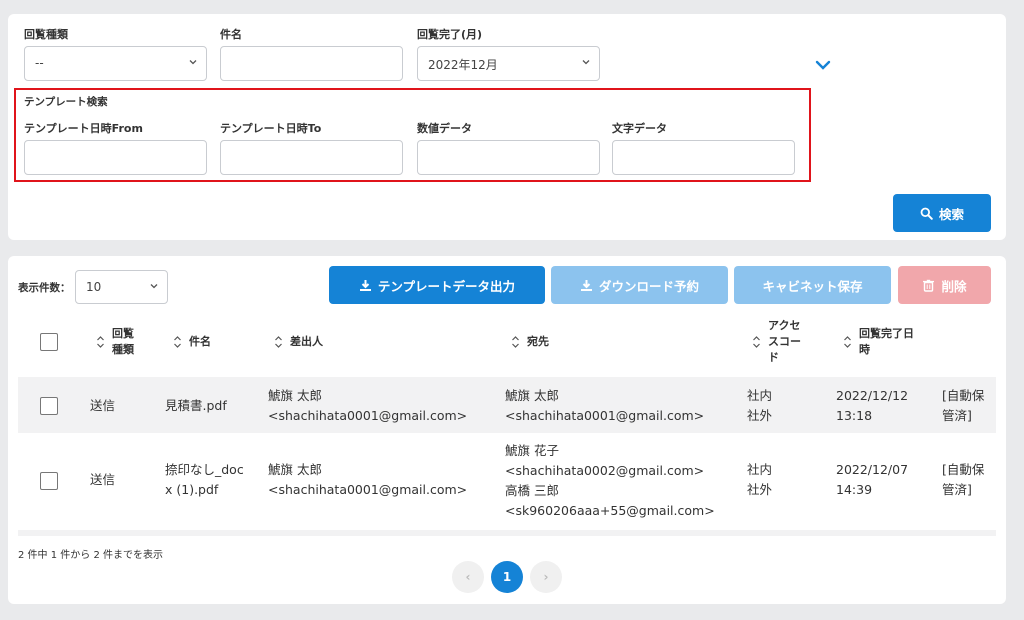 The height and width of the screenshot is (620, 1024). What do you see at coordinates (66, 102) in the screenshot?
I see `template-search-title: テンプレート検索` at bounding box center [66, 102].